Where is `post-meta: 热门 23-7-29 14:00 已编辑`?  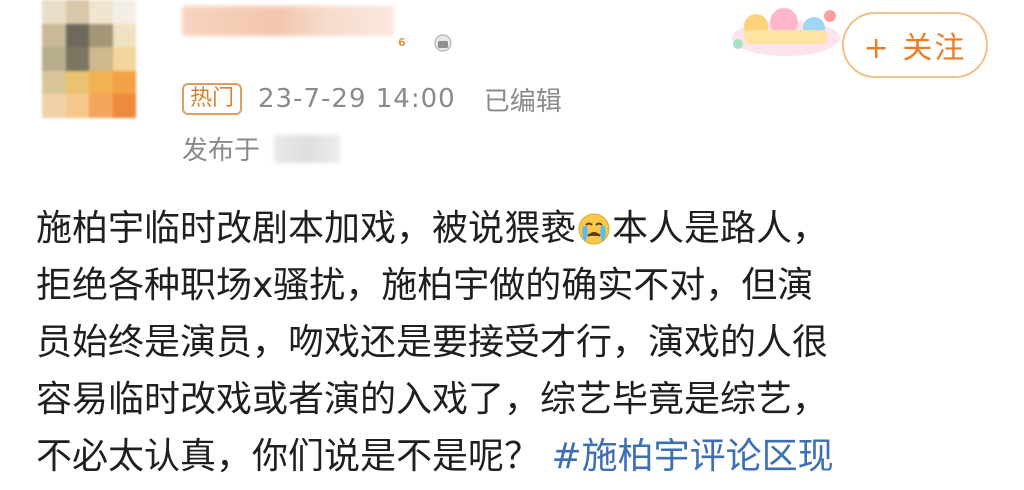
post-meta: 热门 23-7-29 14:00 已编辑 is located at coordinates (372, 99).